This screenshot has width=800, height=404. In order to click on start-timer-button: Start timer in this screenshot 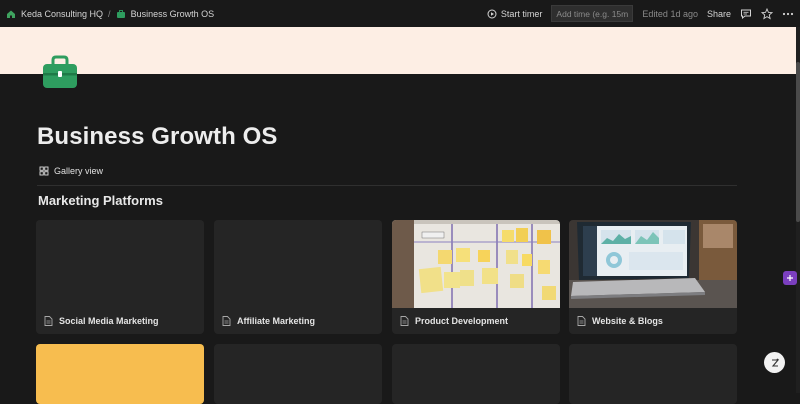, I will do `click(515, 13)`.